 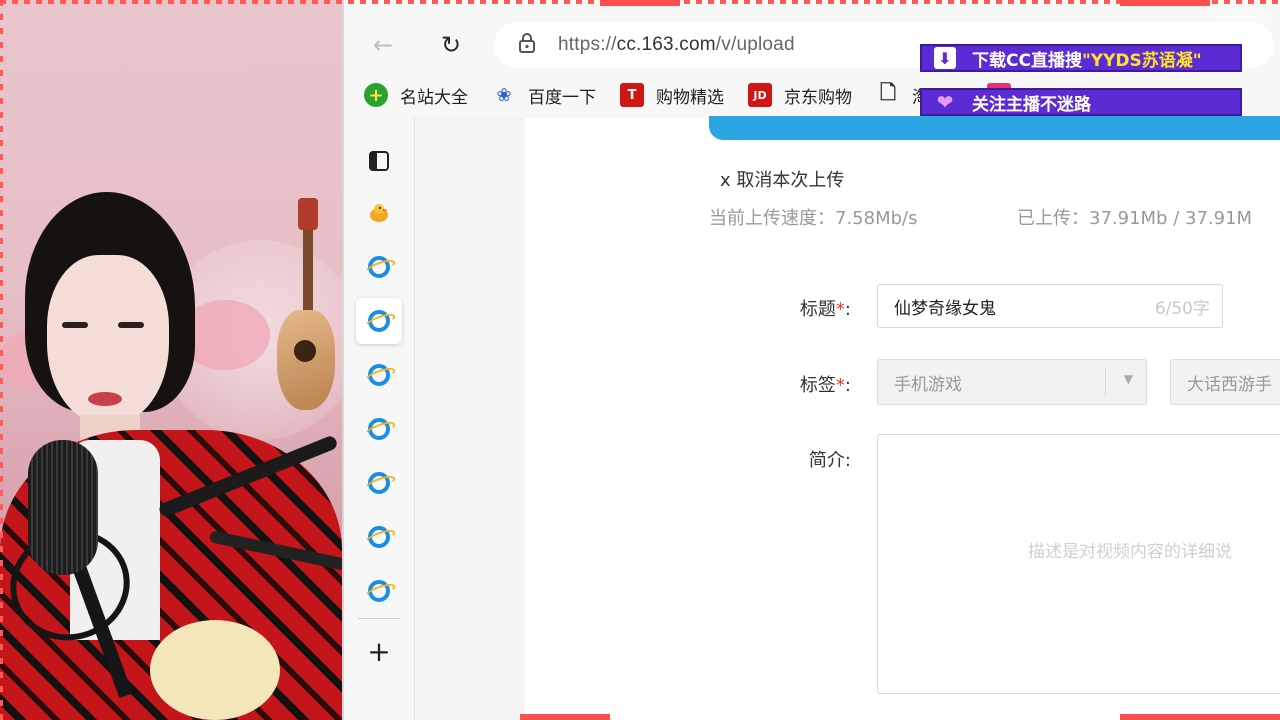 I want to click on download-promo-highlight: "YYDS苏语凝", so click(x=1141, y=60).